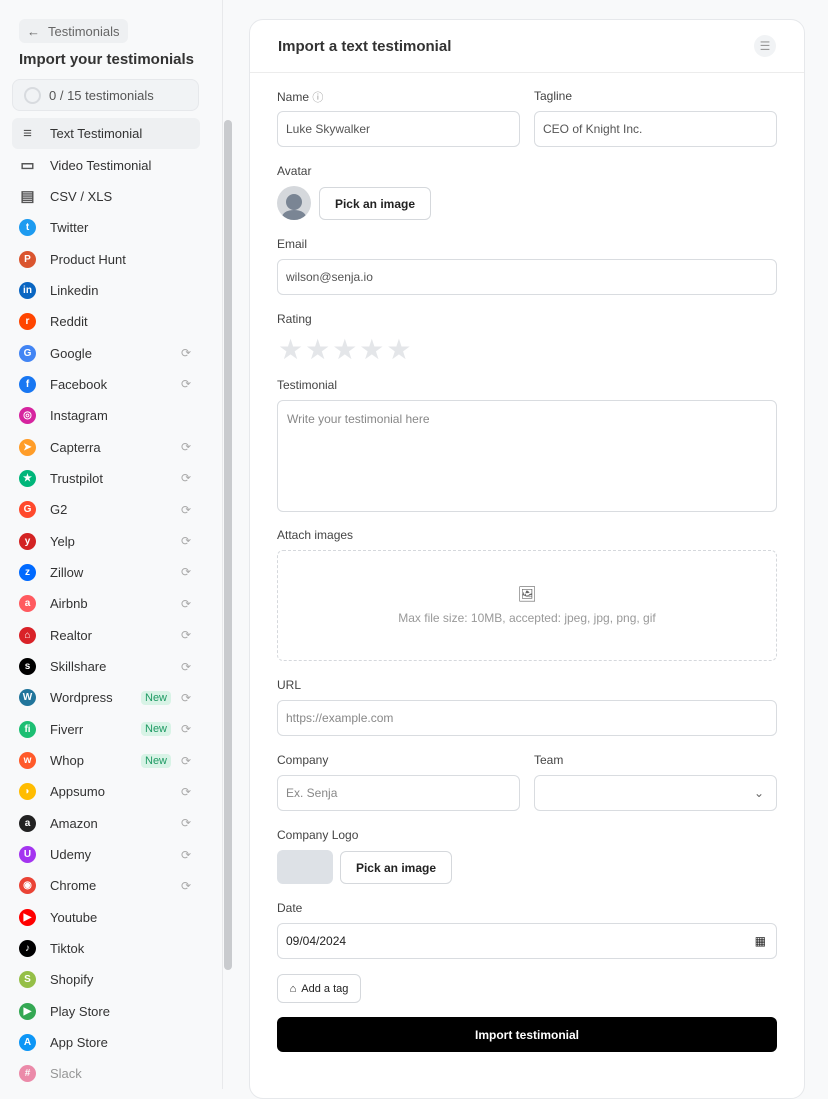 This screenshot has height=1099, width=828. I want to click on help-icon: ⓘ, so click(317, 98).